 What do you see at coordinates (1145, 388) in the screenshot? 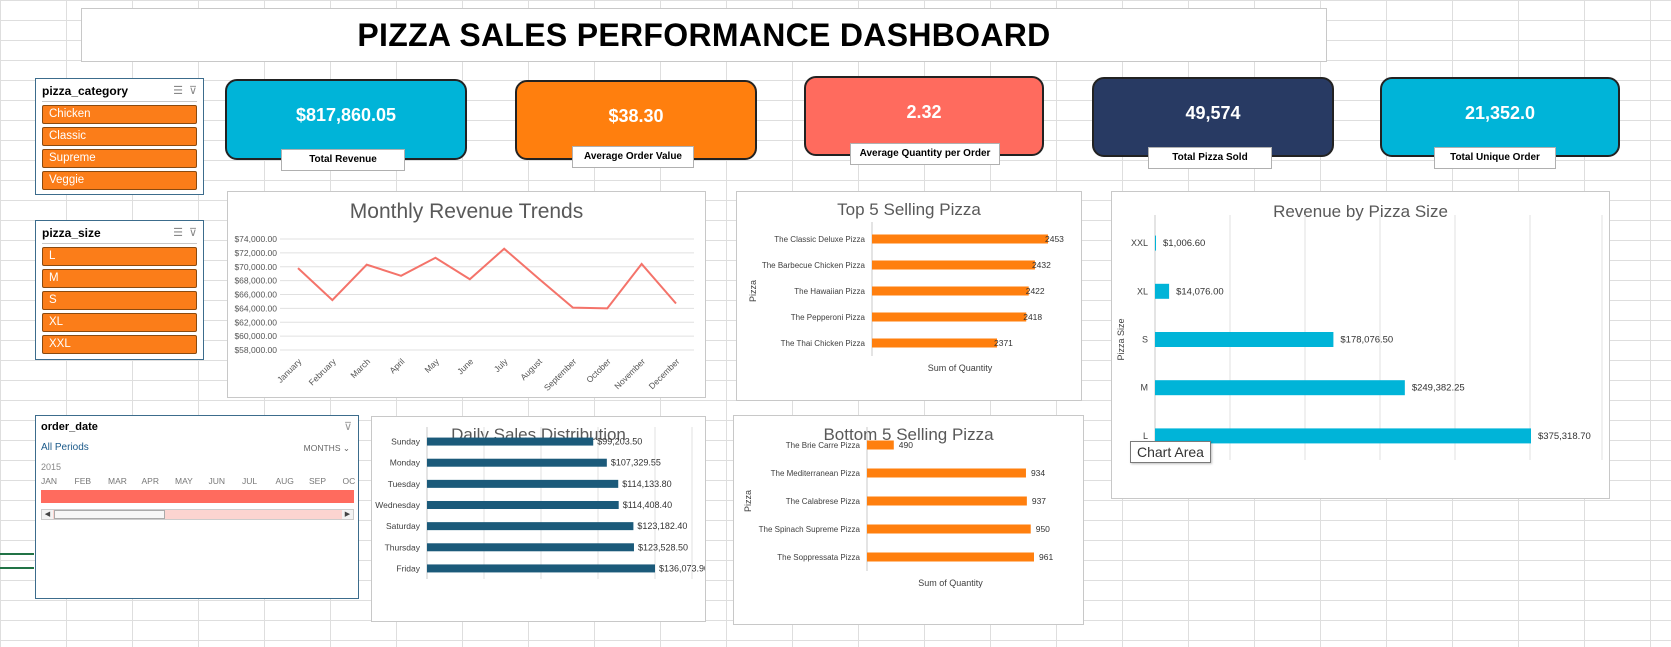
I see `category-label: M` at bounding box center [1145, 388].